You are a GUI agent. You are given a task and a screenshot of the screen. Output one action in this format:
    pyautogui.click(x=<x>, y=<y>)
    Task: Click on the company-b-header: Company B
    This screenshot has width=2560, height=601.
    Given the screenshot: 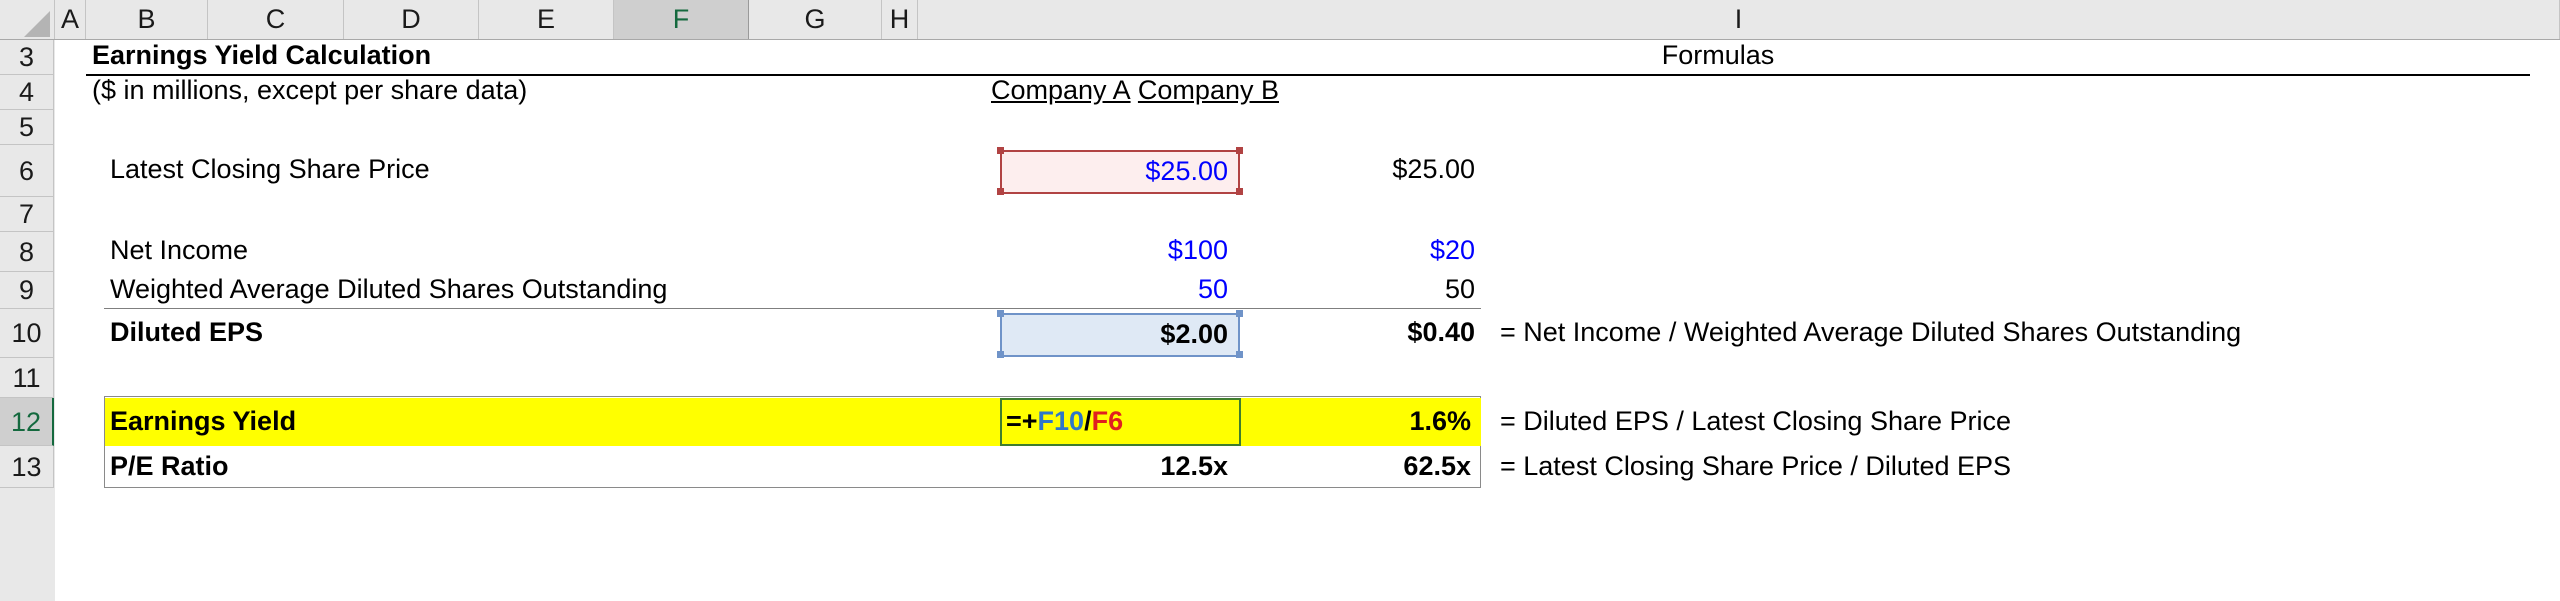 What is the action you would take?
    pyautogui.click(x=1208, y=90)
    